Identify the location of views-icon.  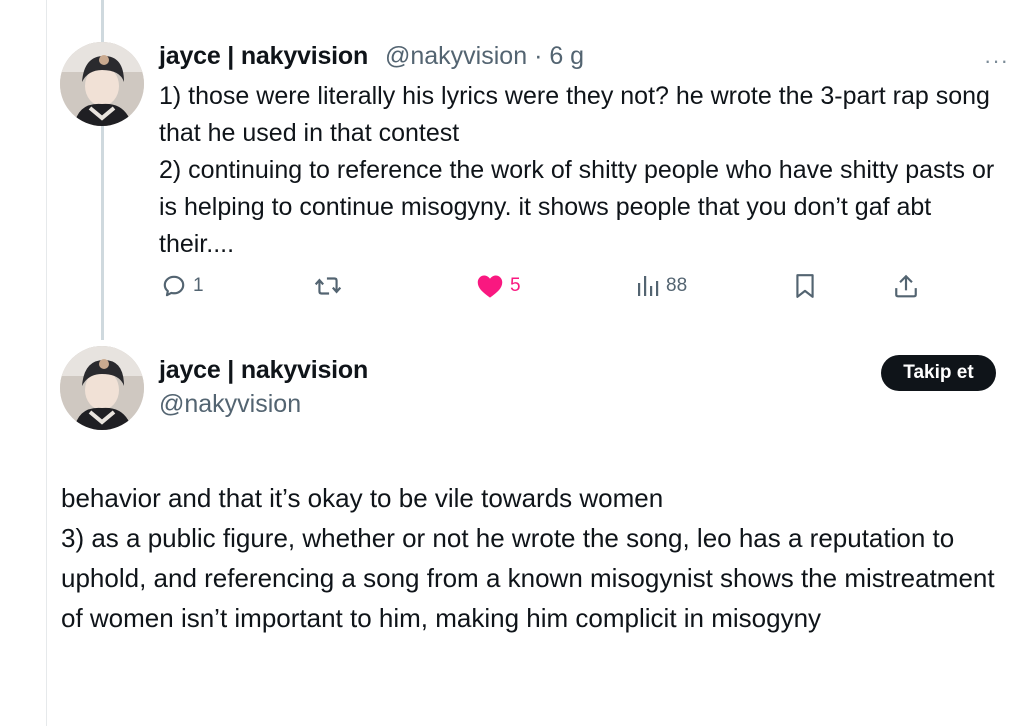
(648, 286).